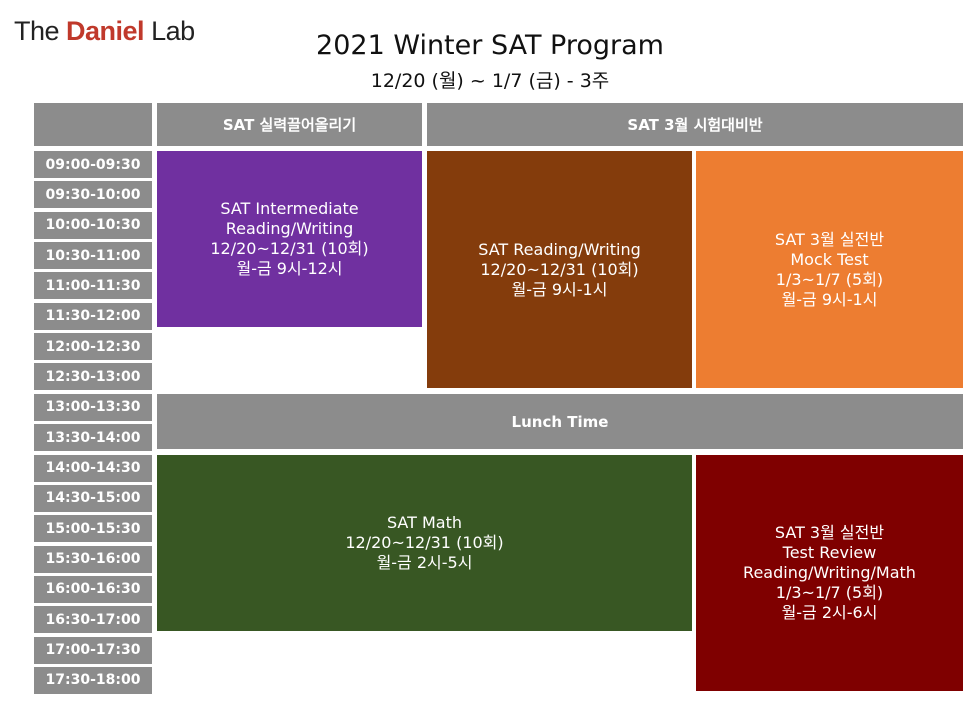 Image resolution: width=980 pixels, height=711 pixels. What do you see at coordinates (559, 249) in the screenshot?
I see `block-line: SAT Reading/Writing` at bounding box center [559, 249].